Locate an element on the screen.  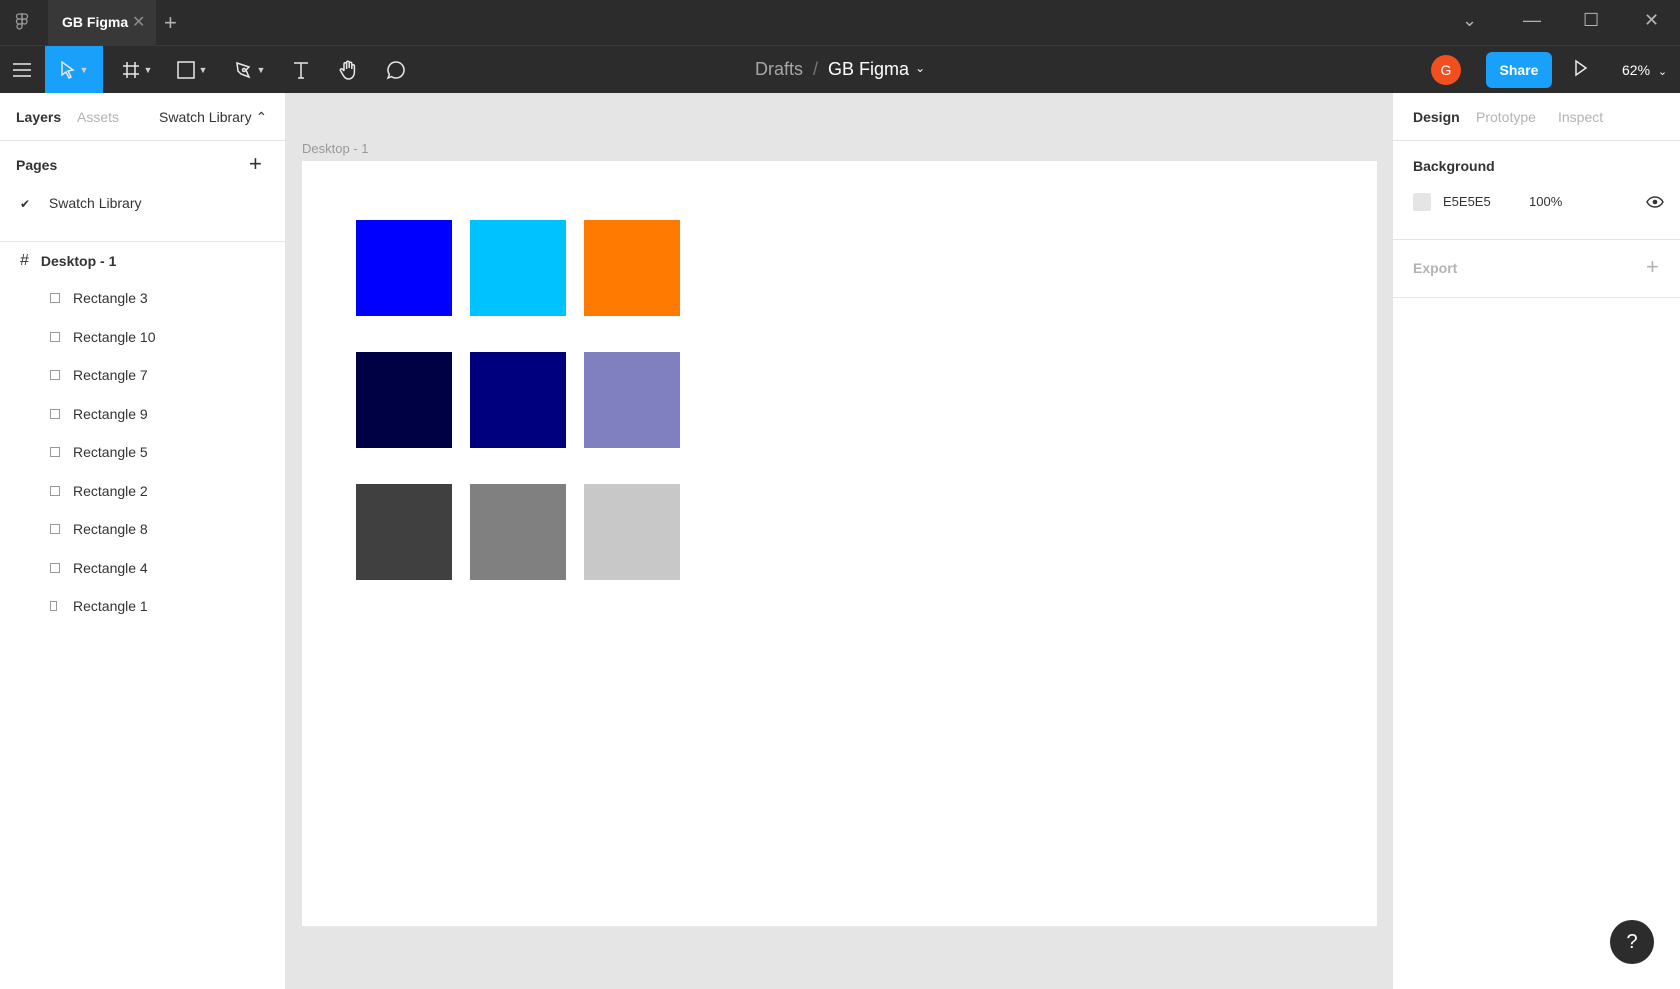
page-item: ✔ Swatch Library is located at coordinates (80, 203).